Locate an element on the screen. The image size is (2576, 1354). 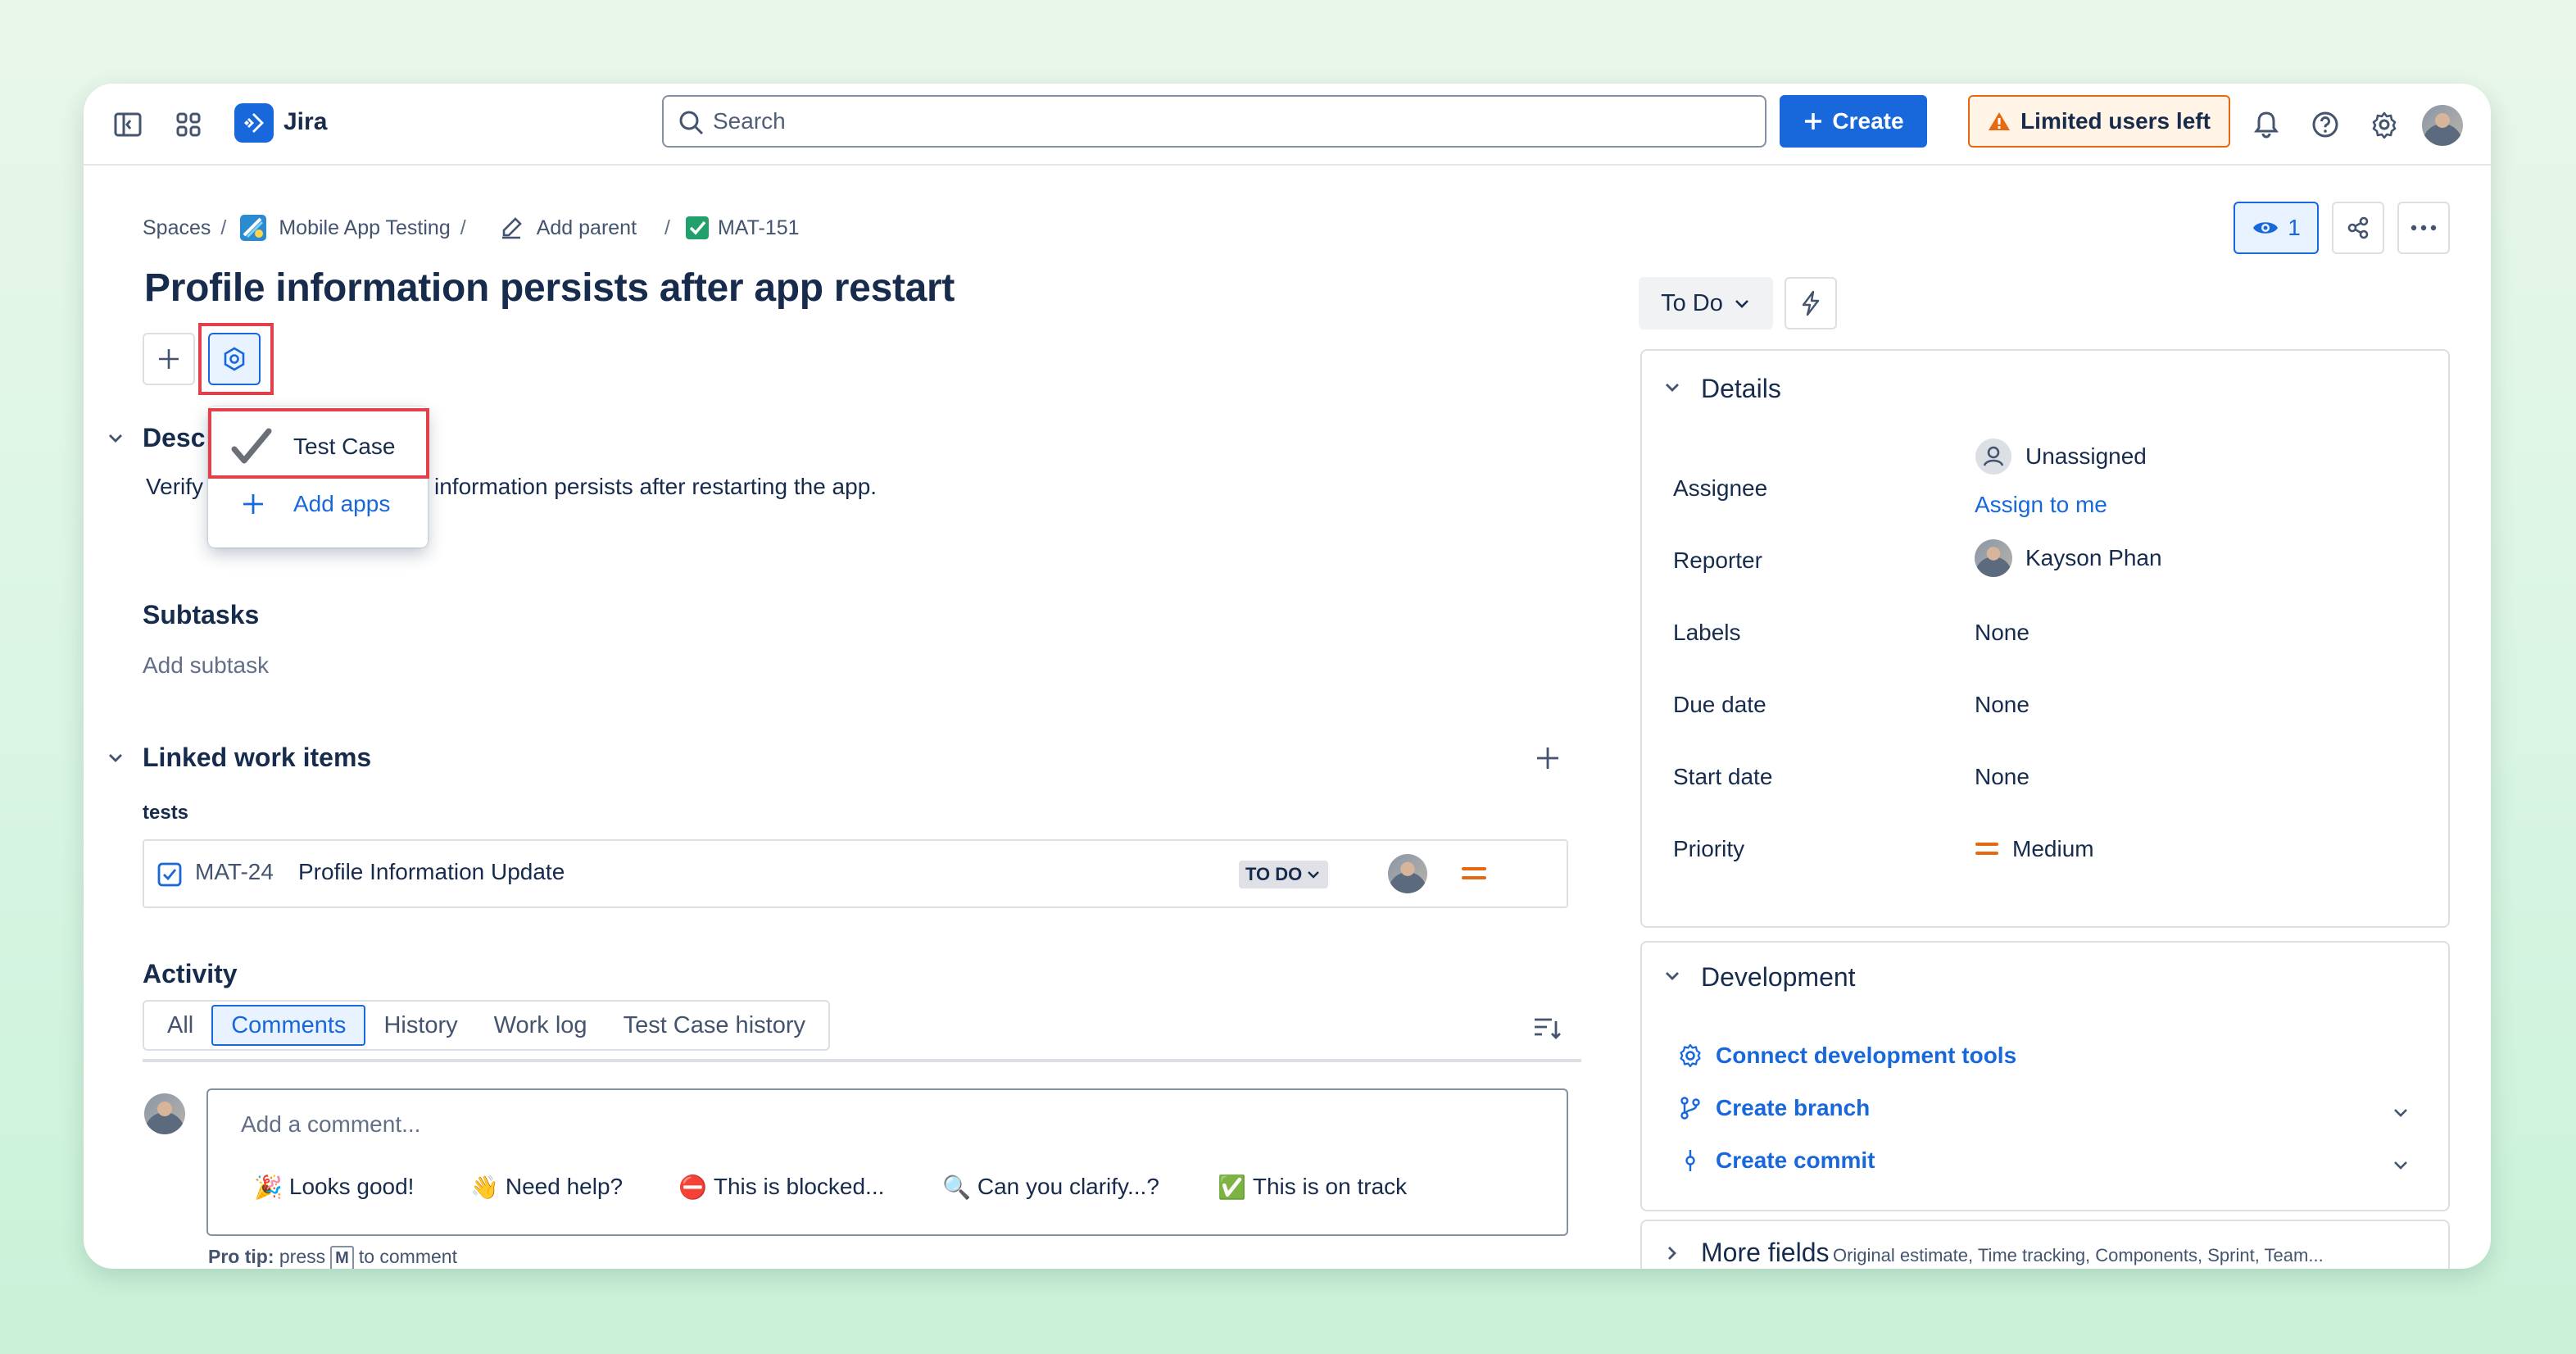
more-dots-icon is located at coordinates (2423, 228).